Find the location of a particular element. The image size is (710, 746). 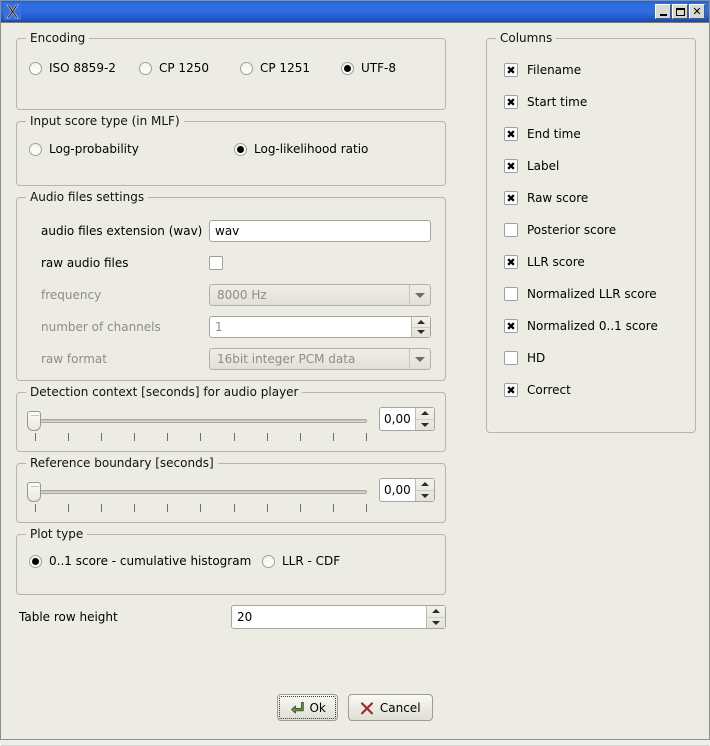

close-icon: ✕ is located at coordinates (697, 11).